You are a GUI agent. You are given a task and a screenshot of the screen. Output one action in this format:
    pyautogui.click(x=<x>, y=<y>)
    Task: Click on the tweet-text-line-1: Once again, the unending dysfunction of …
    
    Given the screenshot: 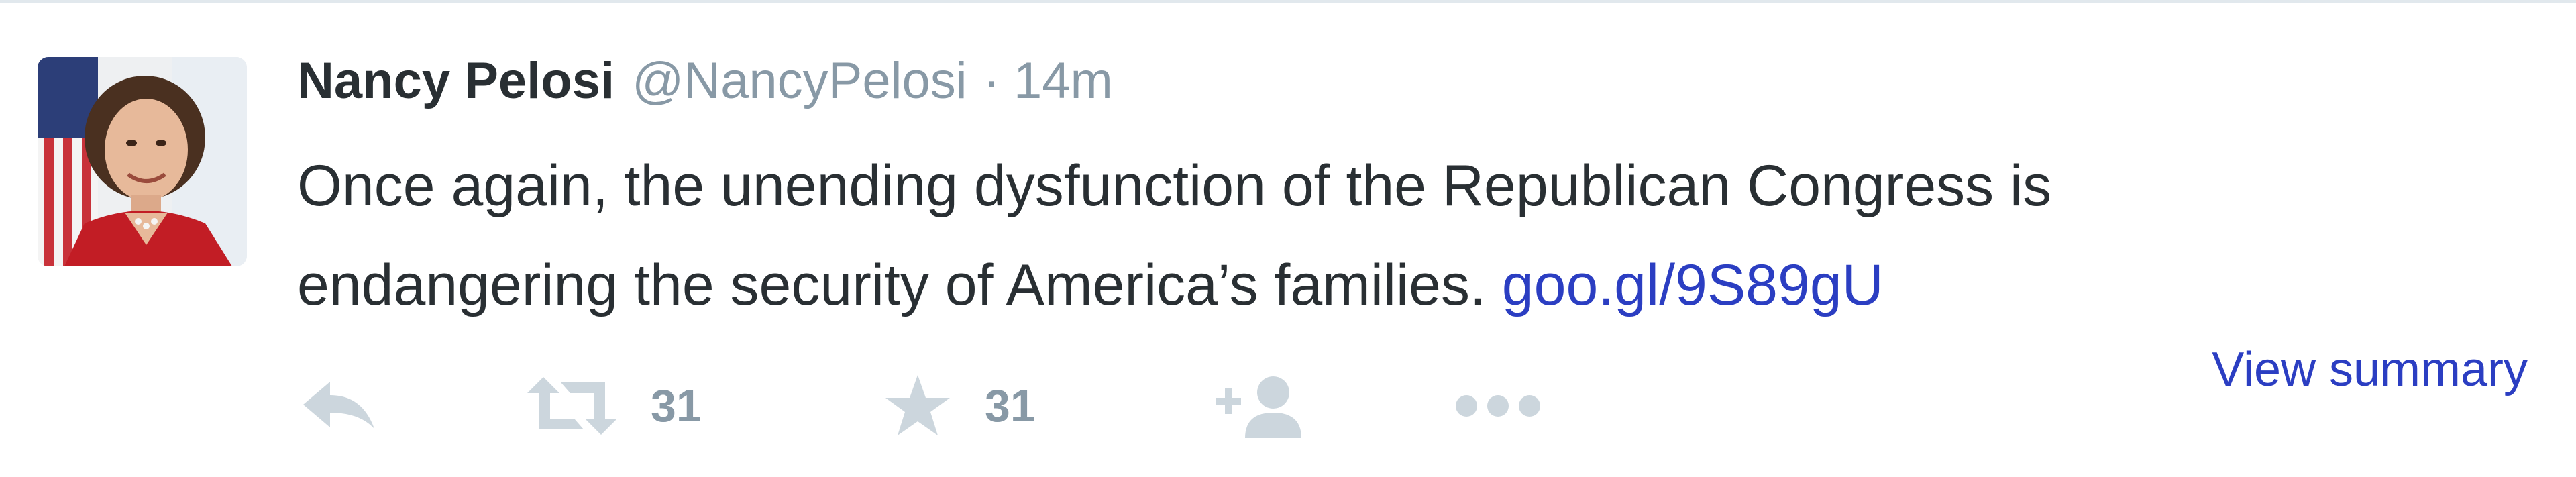 What is the action you would take?
    pyautogui.click(x=1174, y=186)
    